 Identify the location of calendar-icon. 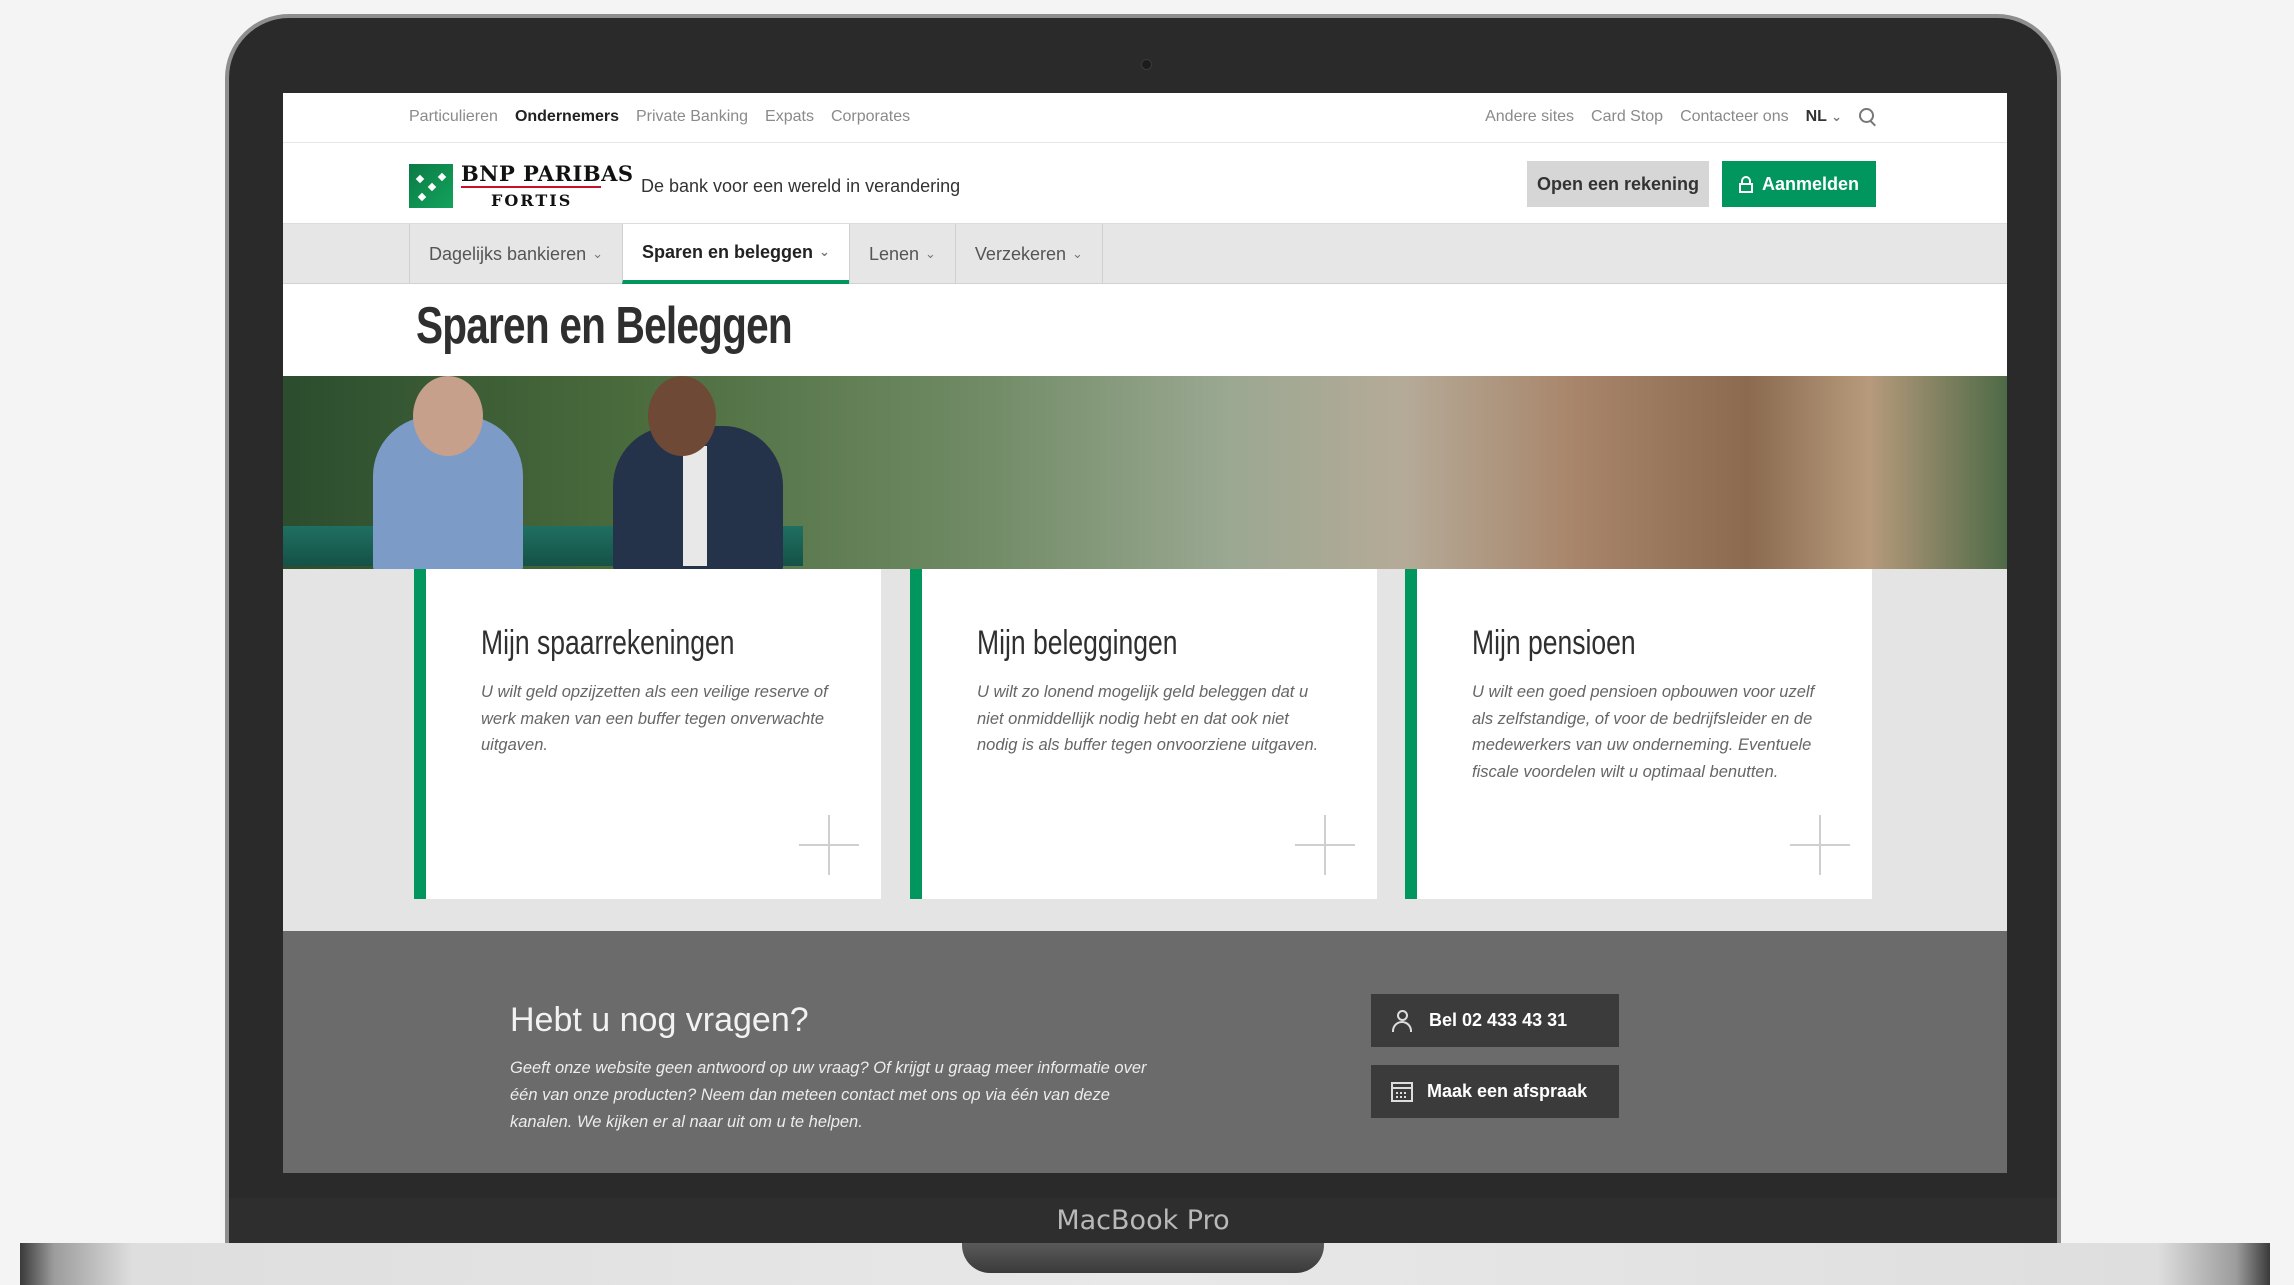
(1402, 1091).